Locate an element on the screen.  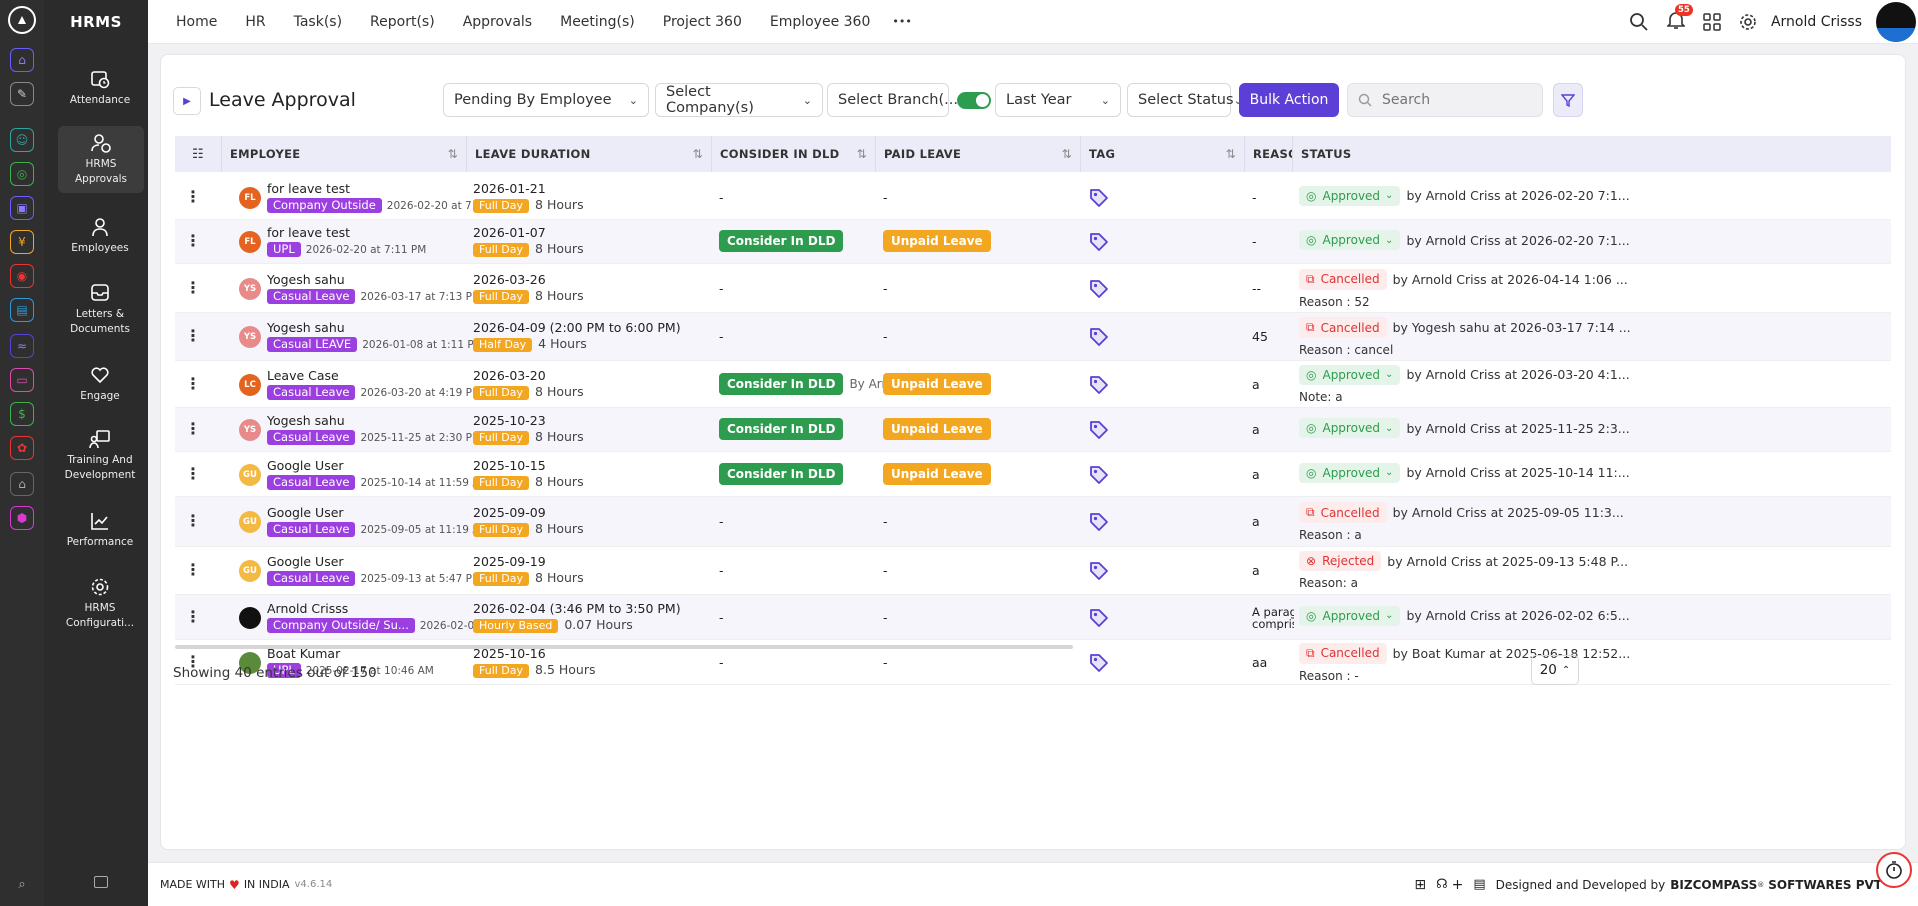
sidebar-item-employees: Employees is located at coordinates (100, 236).